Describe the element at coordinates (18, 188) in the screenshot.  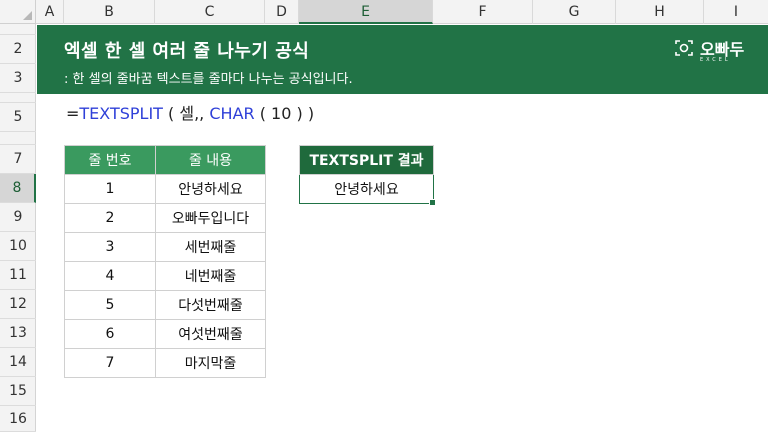
I see `row-header-8: 8` at that location.